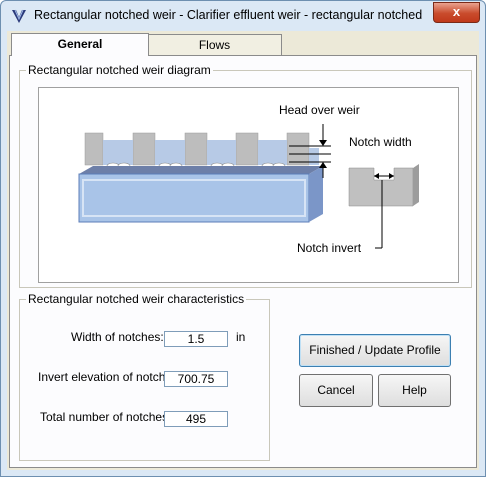  I want to click on tab-flows: Flows, so click(214, 44).